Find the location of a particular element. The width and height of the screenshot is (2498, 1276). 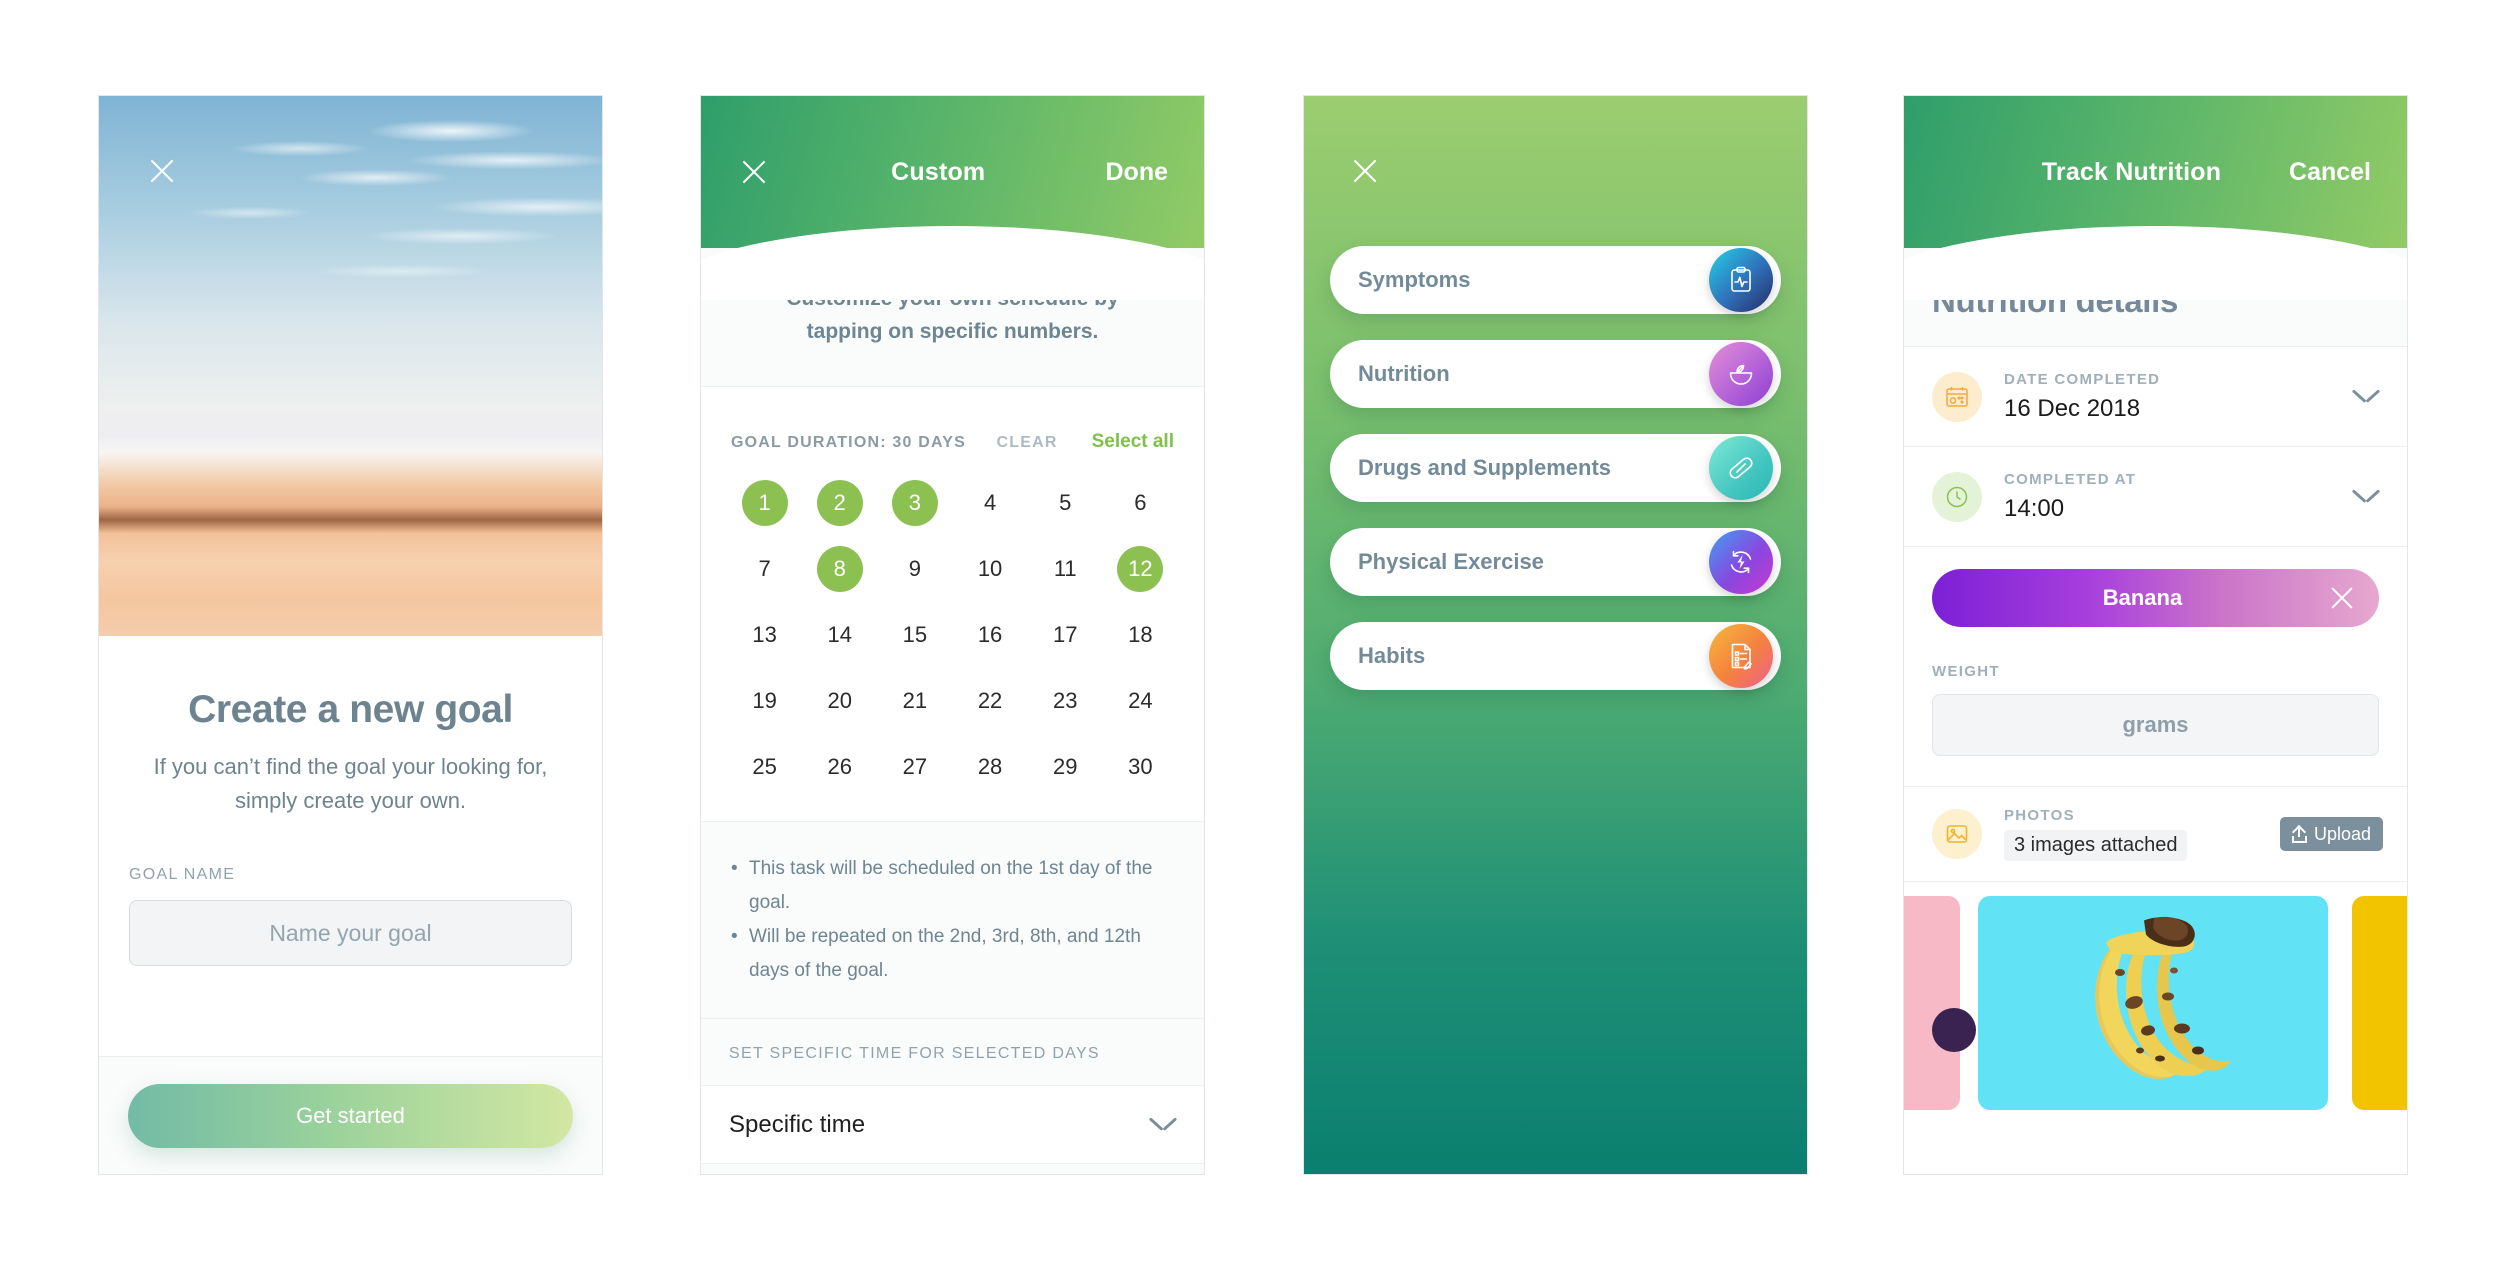

day-cell-26: 26 is located at coordinates (839, 767).